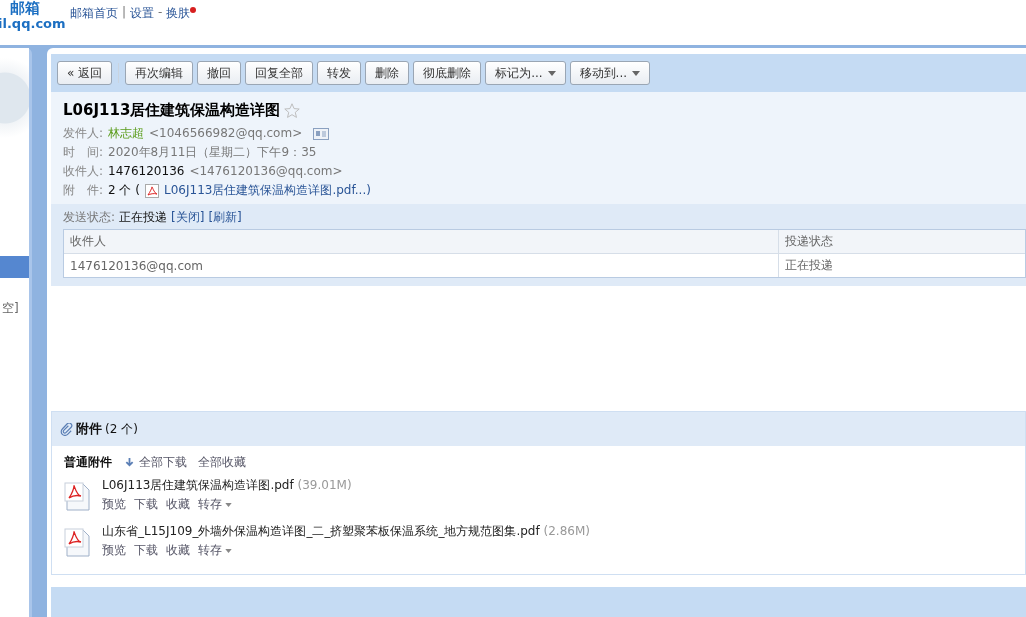  Describe the element at coordinates (321, 133) in the screenshot. I see `contact-card-icon` at that location.